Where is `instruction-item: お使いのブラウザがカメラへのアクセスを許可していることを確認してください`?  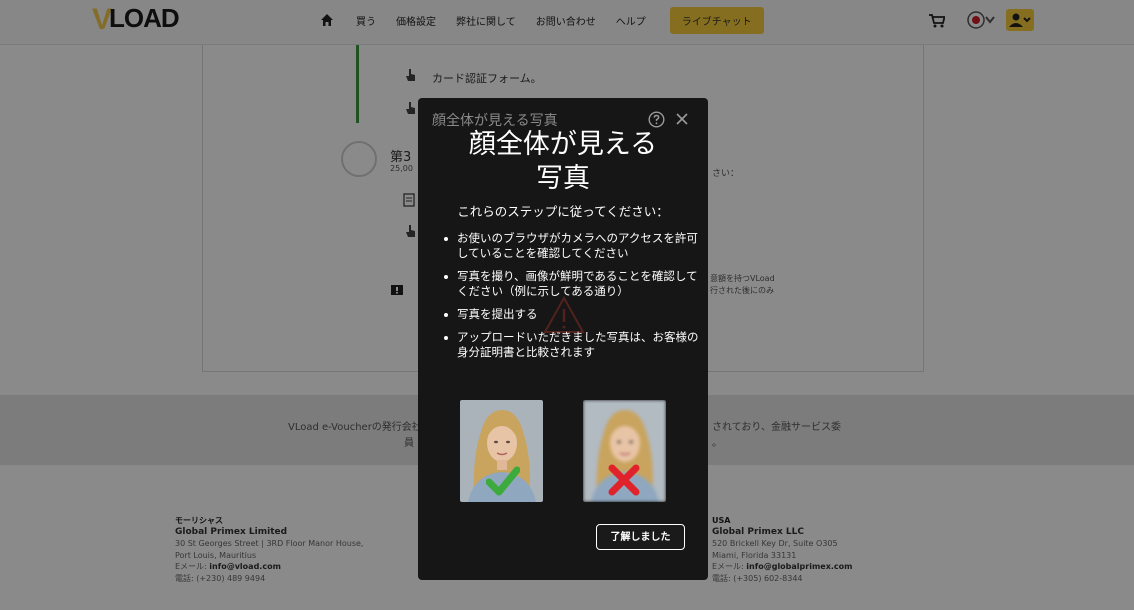
instruction-item: お使いのブラウザがカメラへのアクセスを許可していることを確認してください is located at coordinates (573, 246).